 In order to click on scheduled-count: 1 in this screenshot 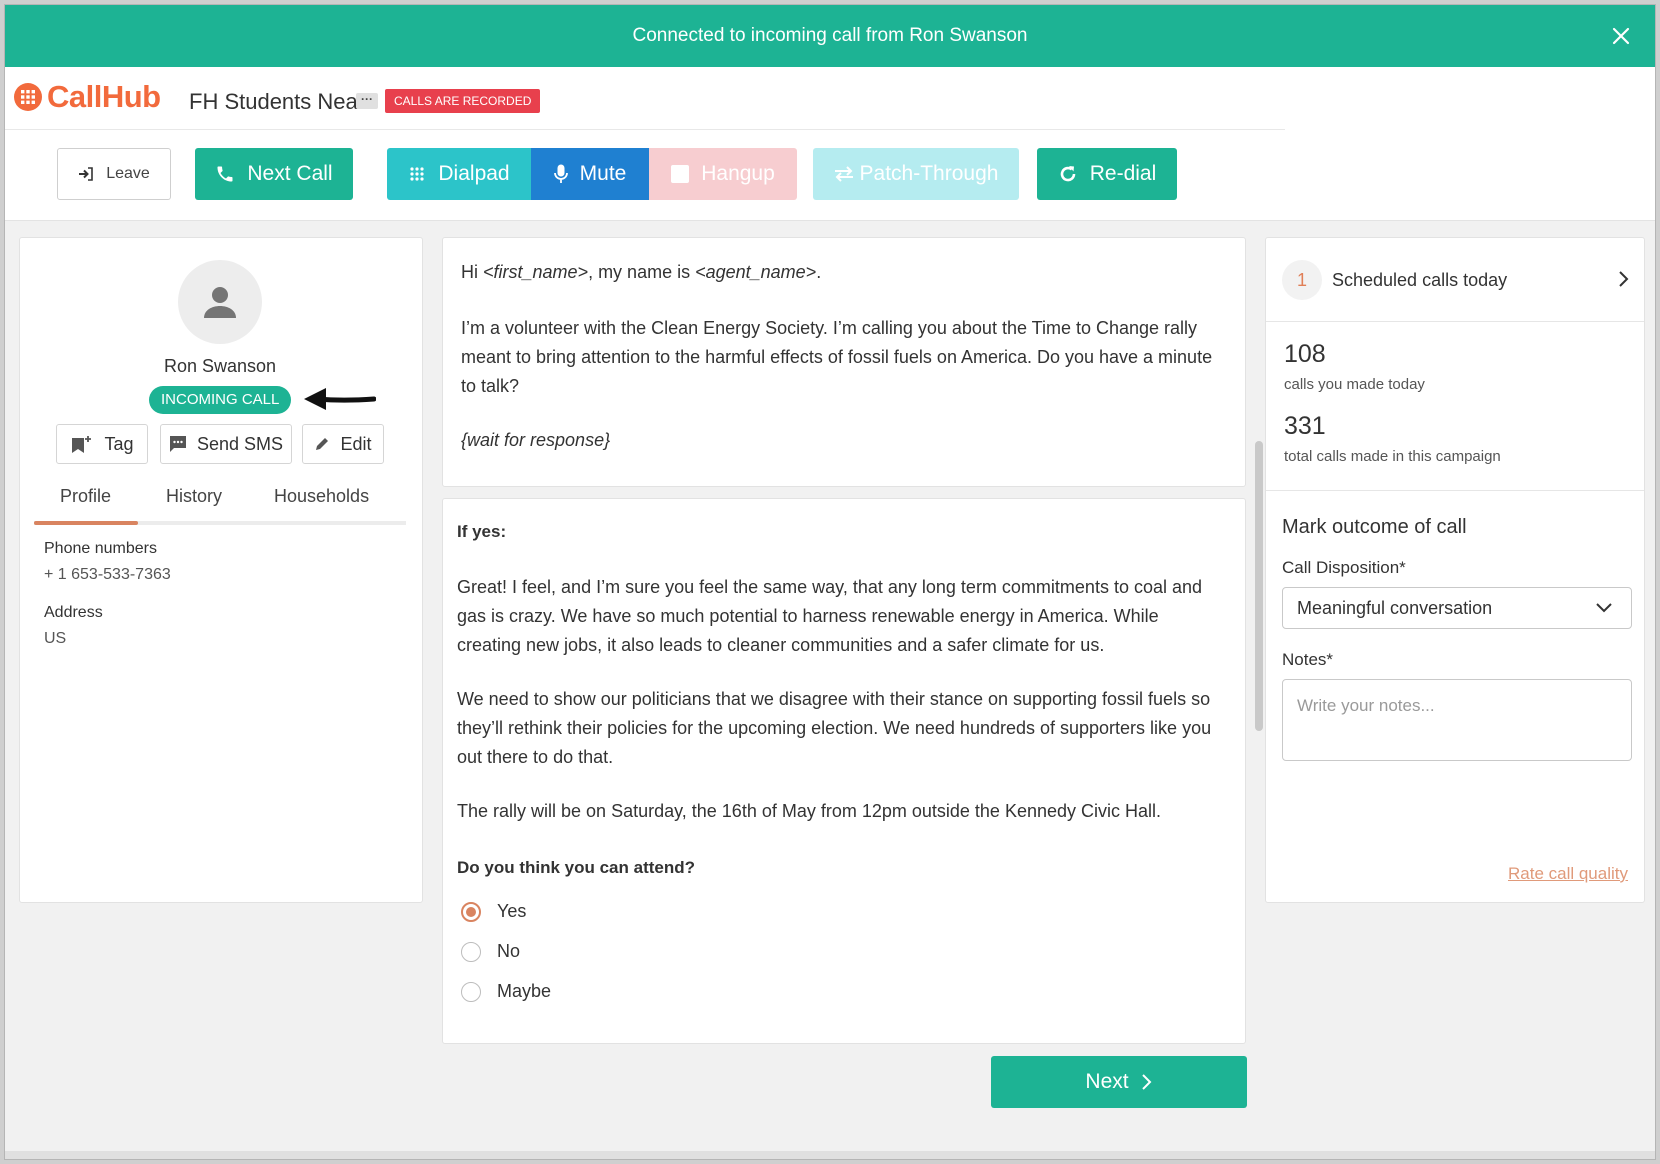, I will do `click(1302, 280)`.